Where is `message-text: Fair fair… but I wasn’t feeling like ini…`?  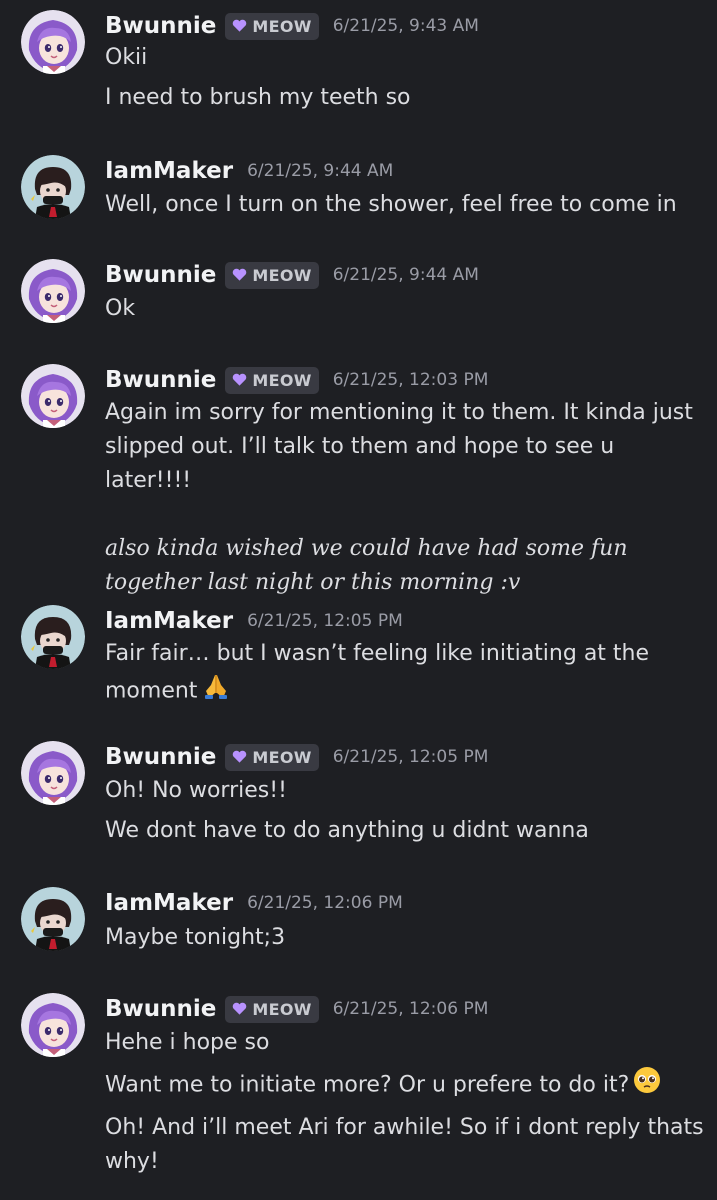 message-text: Fair fair… but I wasn’t feeling like ini… is located at coordinates (377, 672).